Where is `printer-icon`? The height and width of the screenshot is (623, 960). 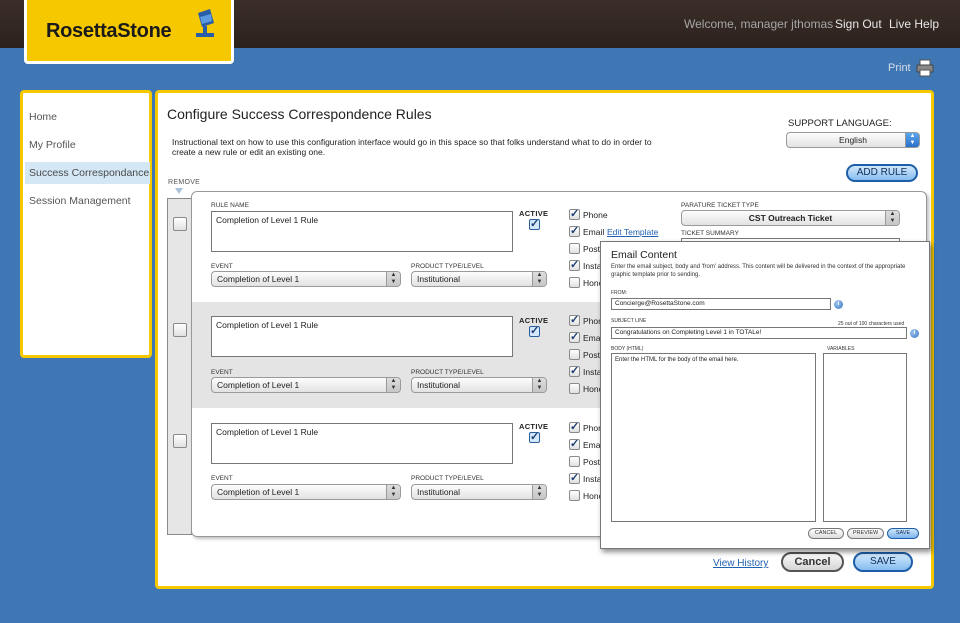
printer-icon is located at coordinates (925, 68).